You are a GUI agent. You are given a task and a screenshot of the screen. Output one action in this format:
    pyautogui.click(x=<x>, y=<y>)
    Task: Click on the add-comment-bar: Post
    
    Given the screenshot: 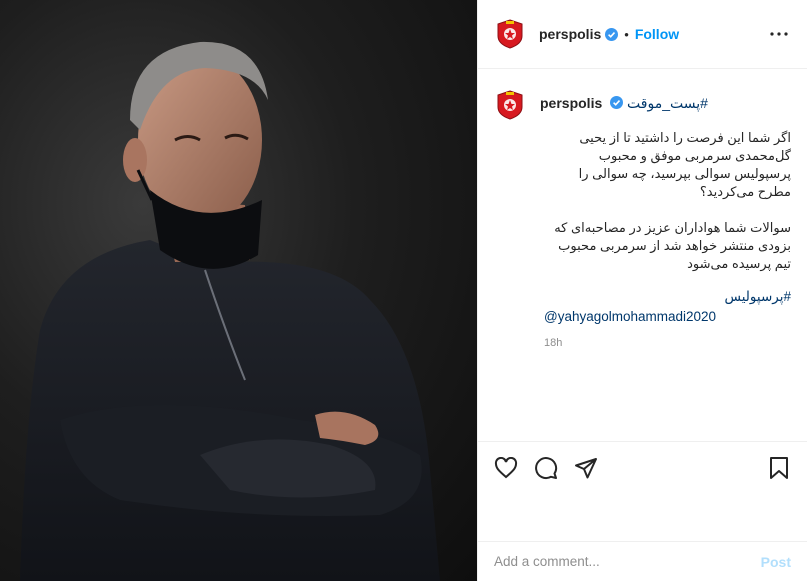 What is the action you would take?
    pyautogui.click(x=642, y=561)
    